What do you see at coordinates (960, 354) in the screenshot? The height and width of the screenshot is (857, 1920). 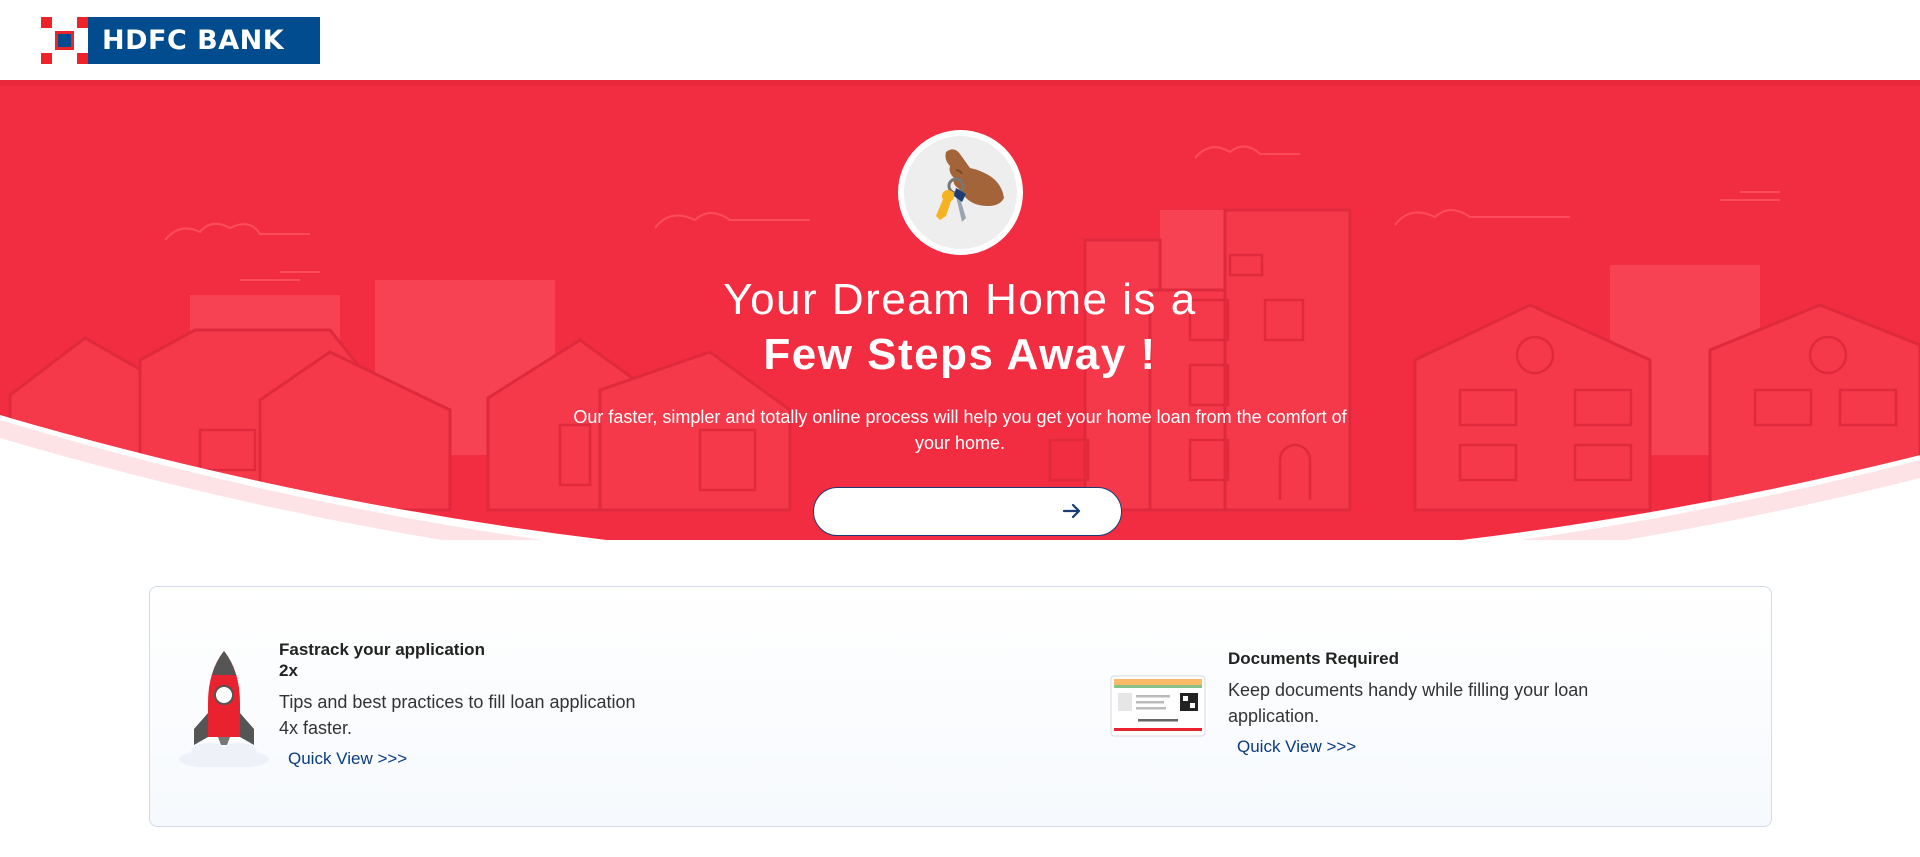 I see `hero-title-line2: Few Steps Away !` at bounding box center [960, 354].